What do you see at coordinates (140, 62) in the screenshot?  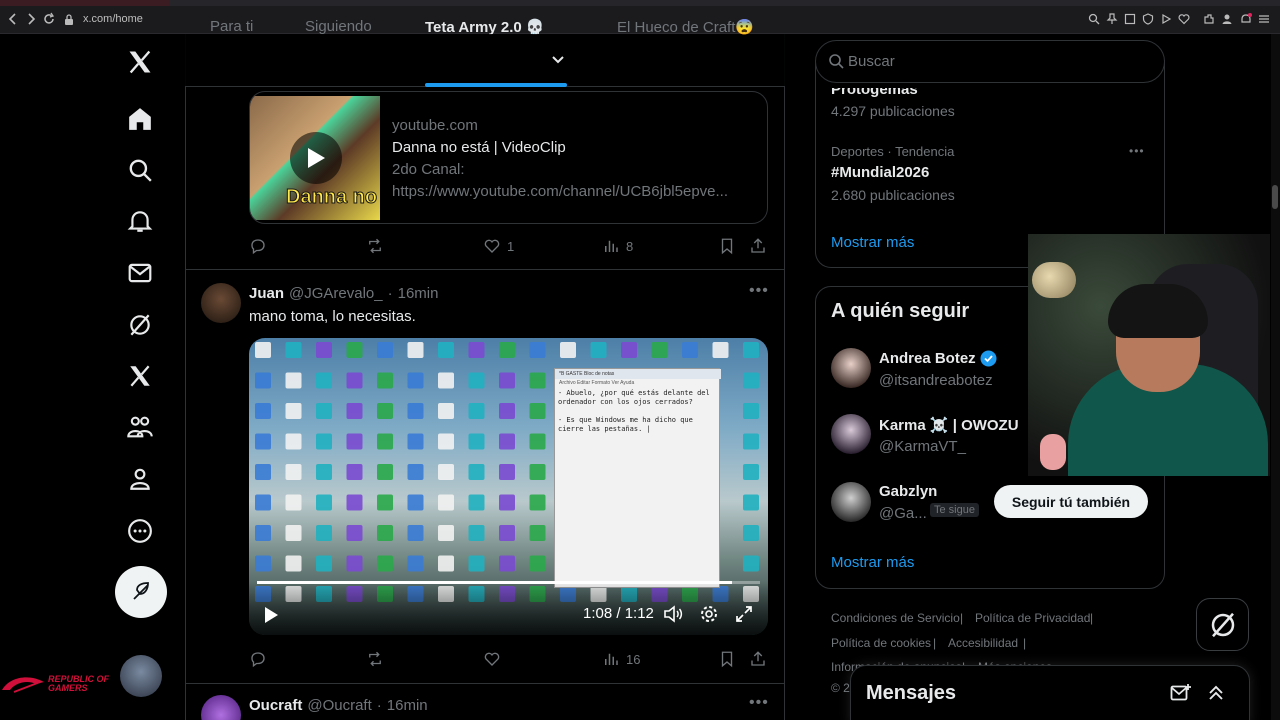 I see `x-logo-button` at bounding box center [140, 62].